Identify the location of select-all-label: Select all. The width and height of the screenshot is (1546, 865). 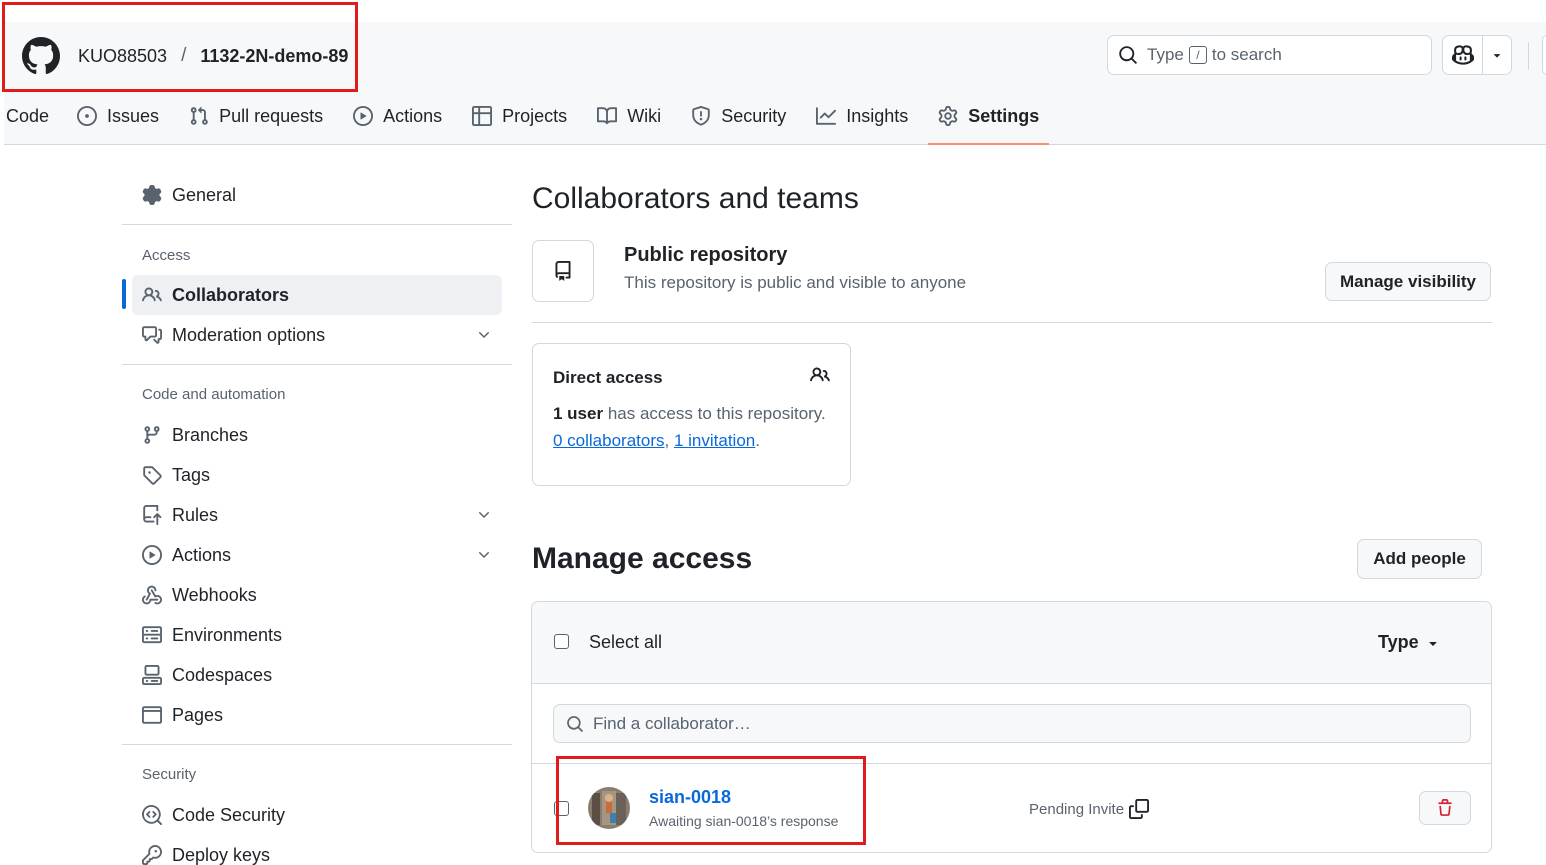
(626, 642).